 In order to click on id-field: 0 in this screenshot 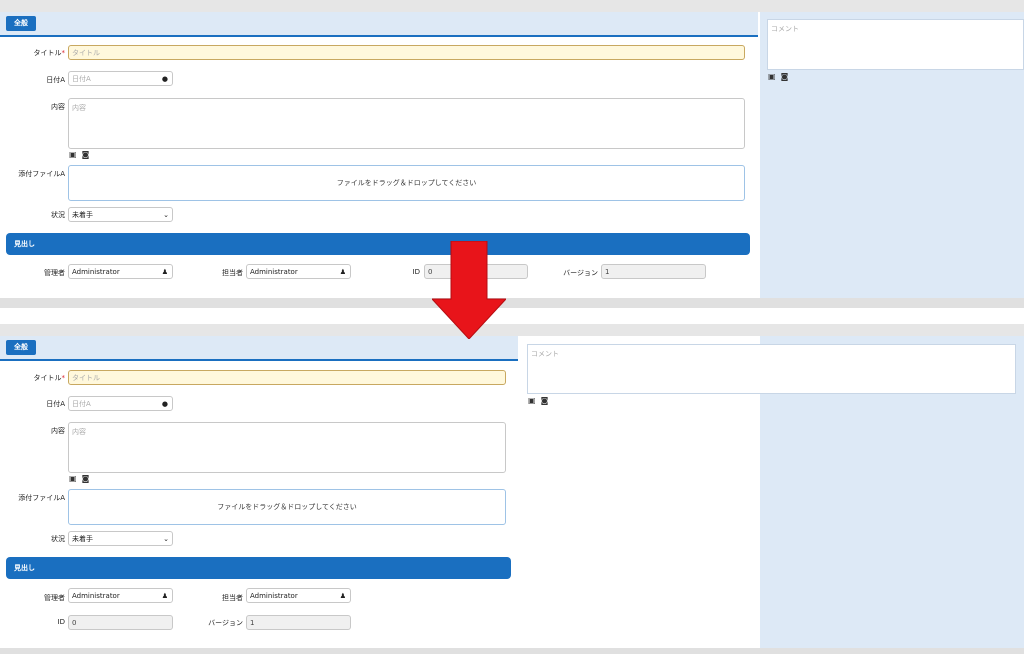, I will do `click(120, 622)`.